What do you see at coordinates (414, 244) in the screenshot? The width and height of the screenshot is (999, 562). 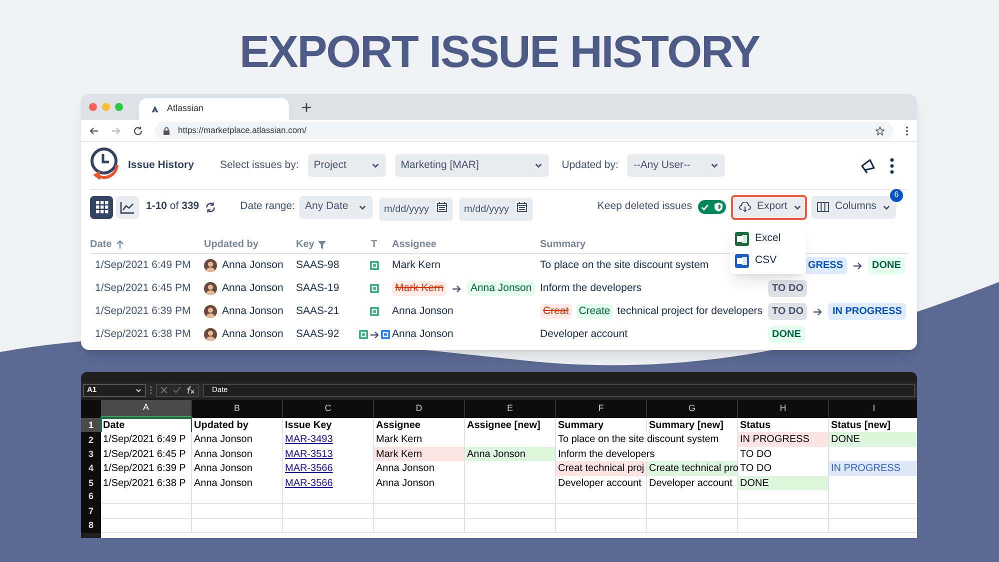 I see `column-header: Assignee` at bounding box center [414, 244].